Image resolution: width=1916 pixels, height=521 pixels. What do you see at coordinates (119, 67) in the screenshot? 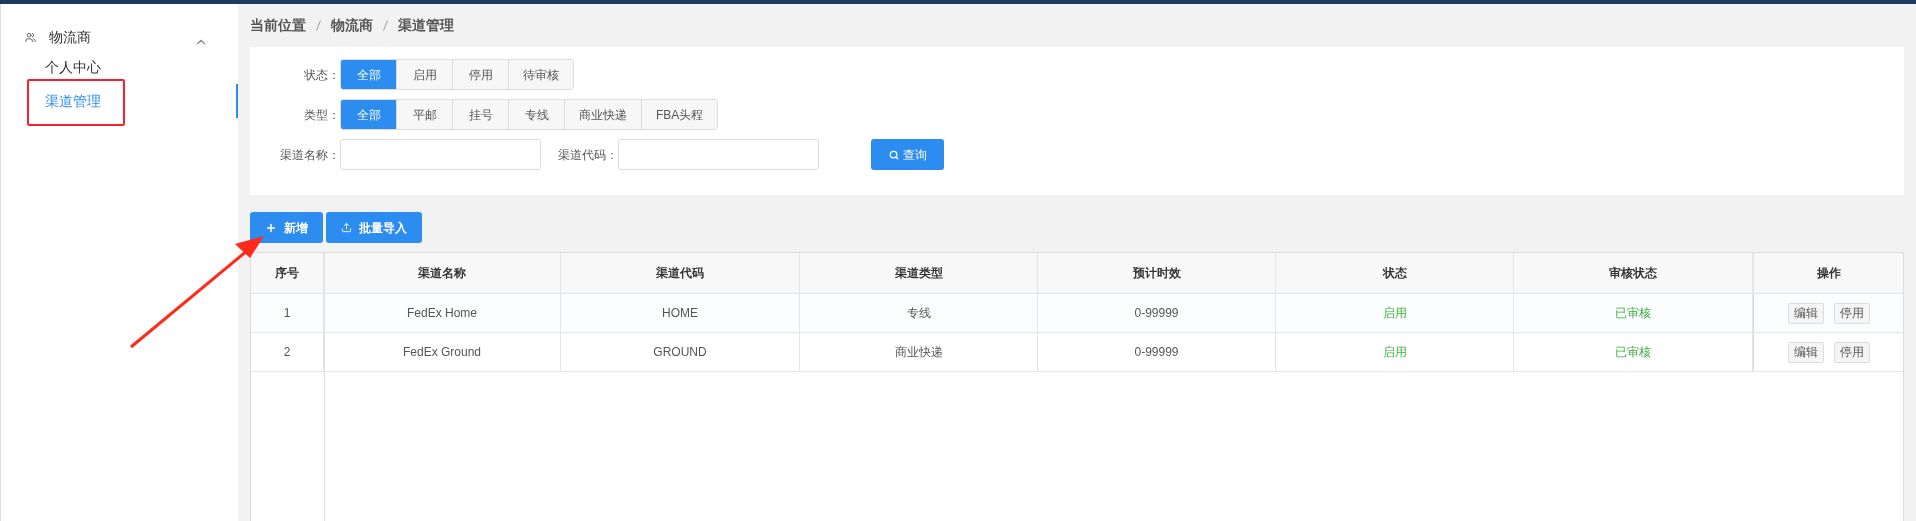
I see `sidebar-item: 个人中心` at bounding box center [119, 67].